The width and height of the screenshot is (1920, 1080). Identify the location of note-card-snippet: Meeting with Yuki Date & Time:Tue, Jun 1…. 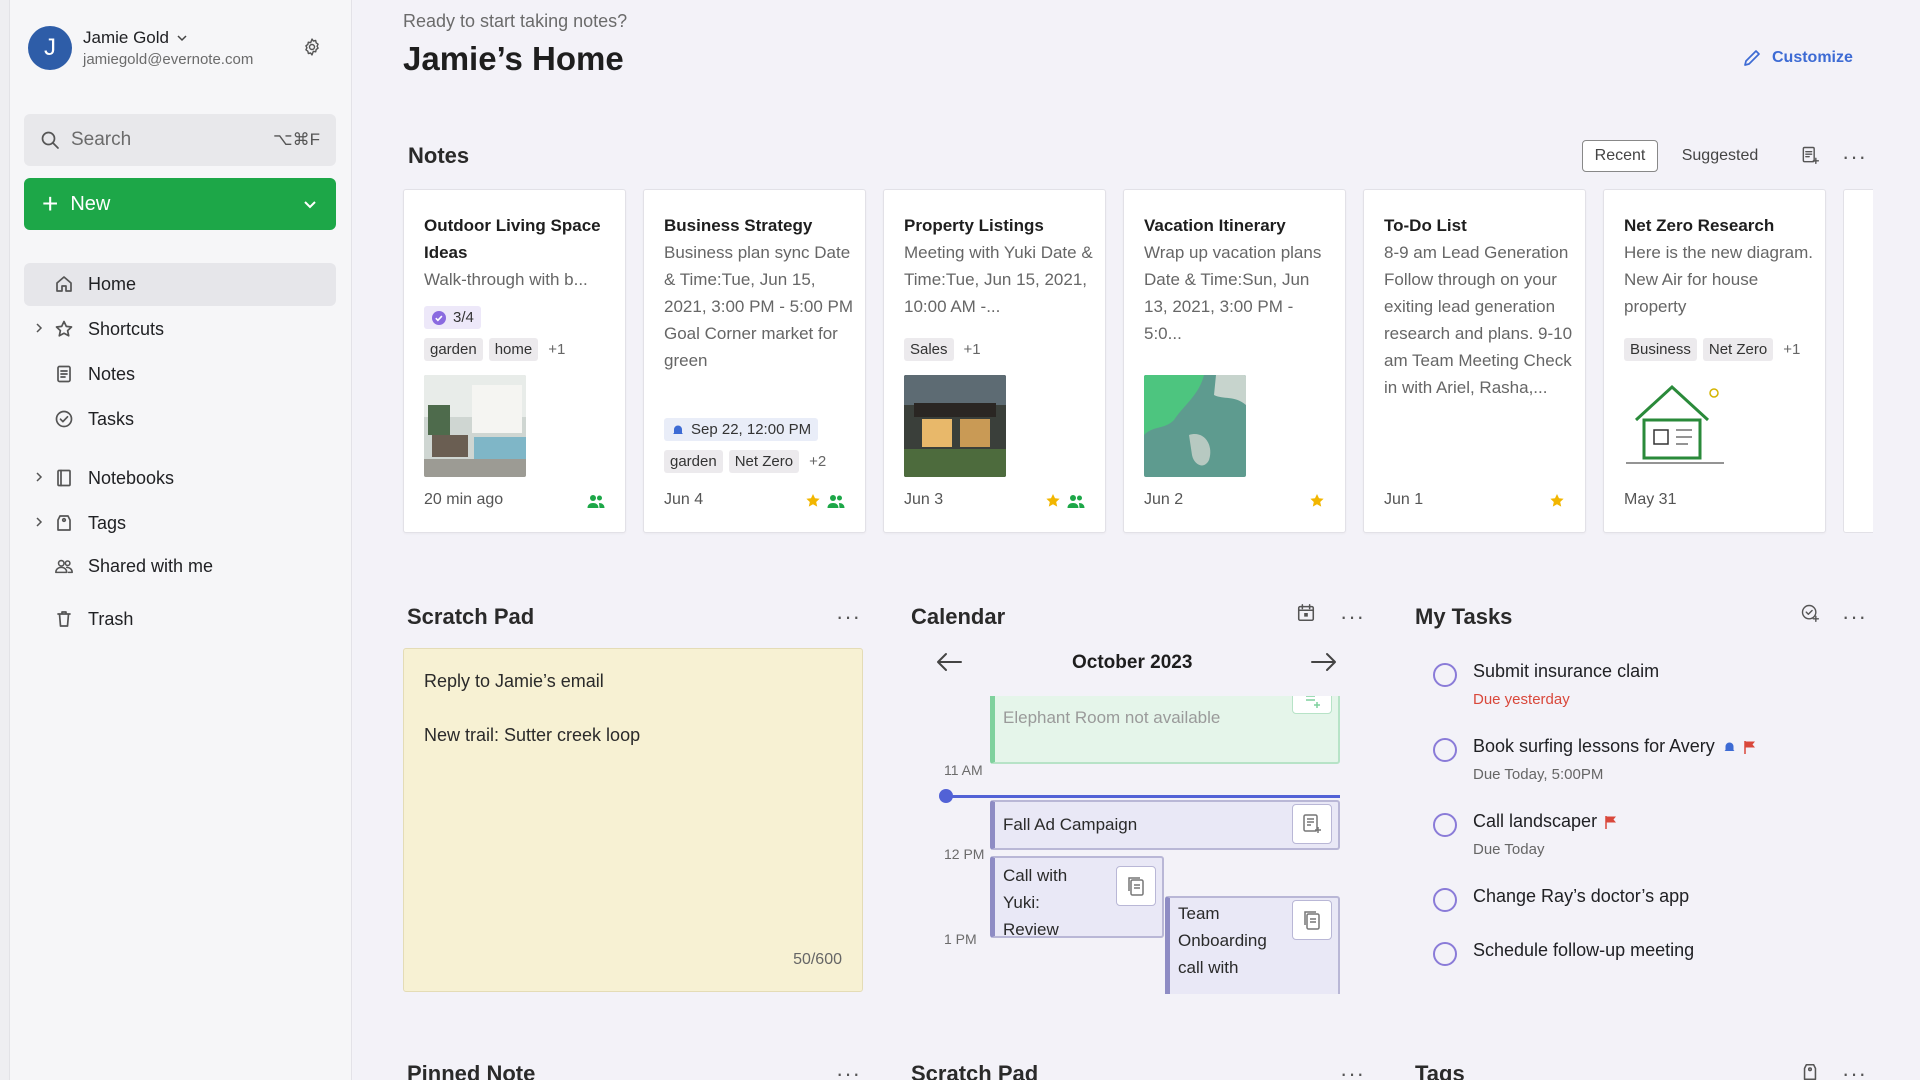
(998, 279).